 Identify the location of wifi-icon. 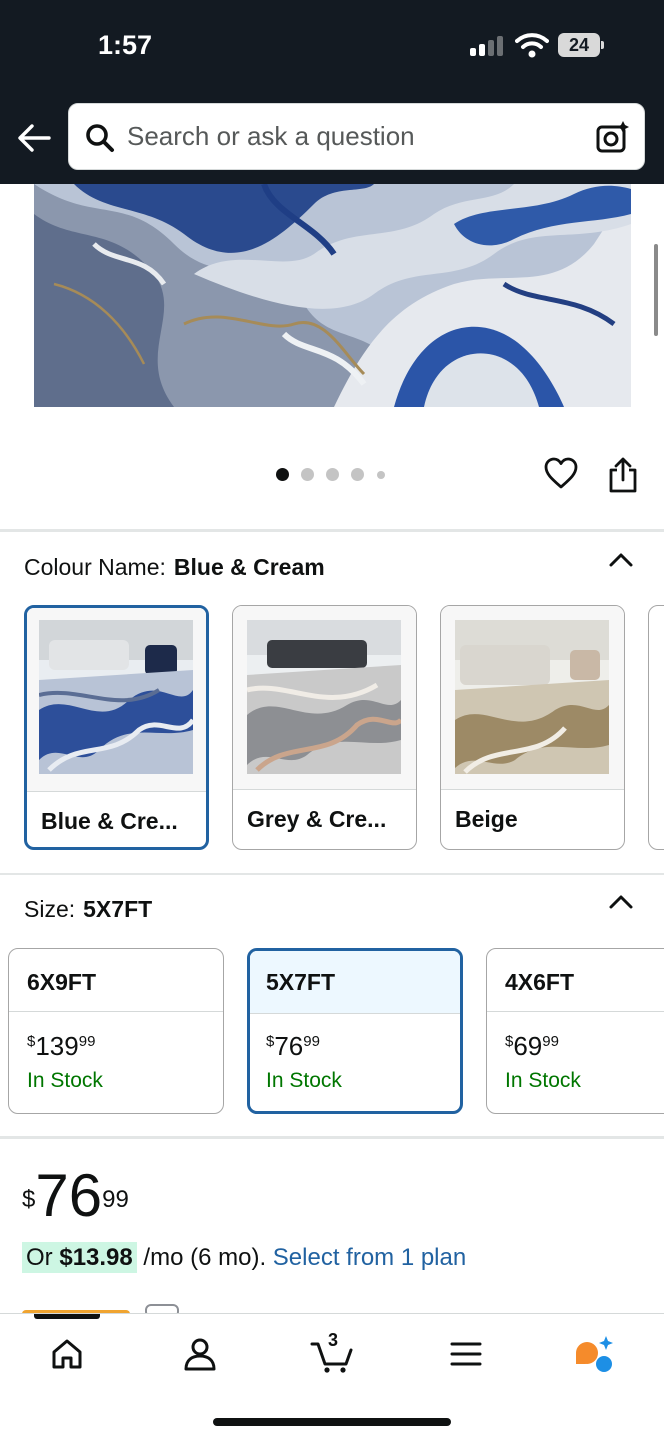
(532, 45).